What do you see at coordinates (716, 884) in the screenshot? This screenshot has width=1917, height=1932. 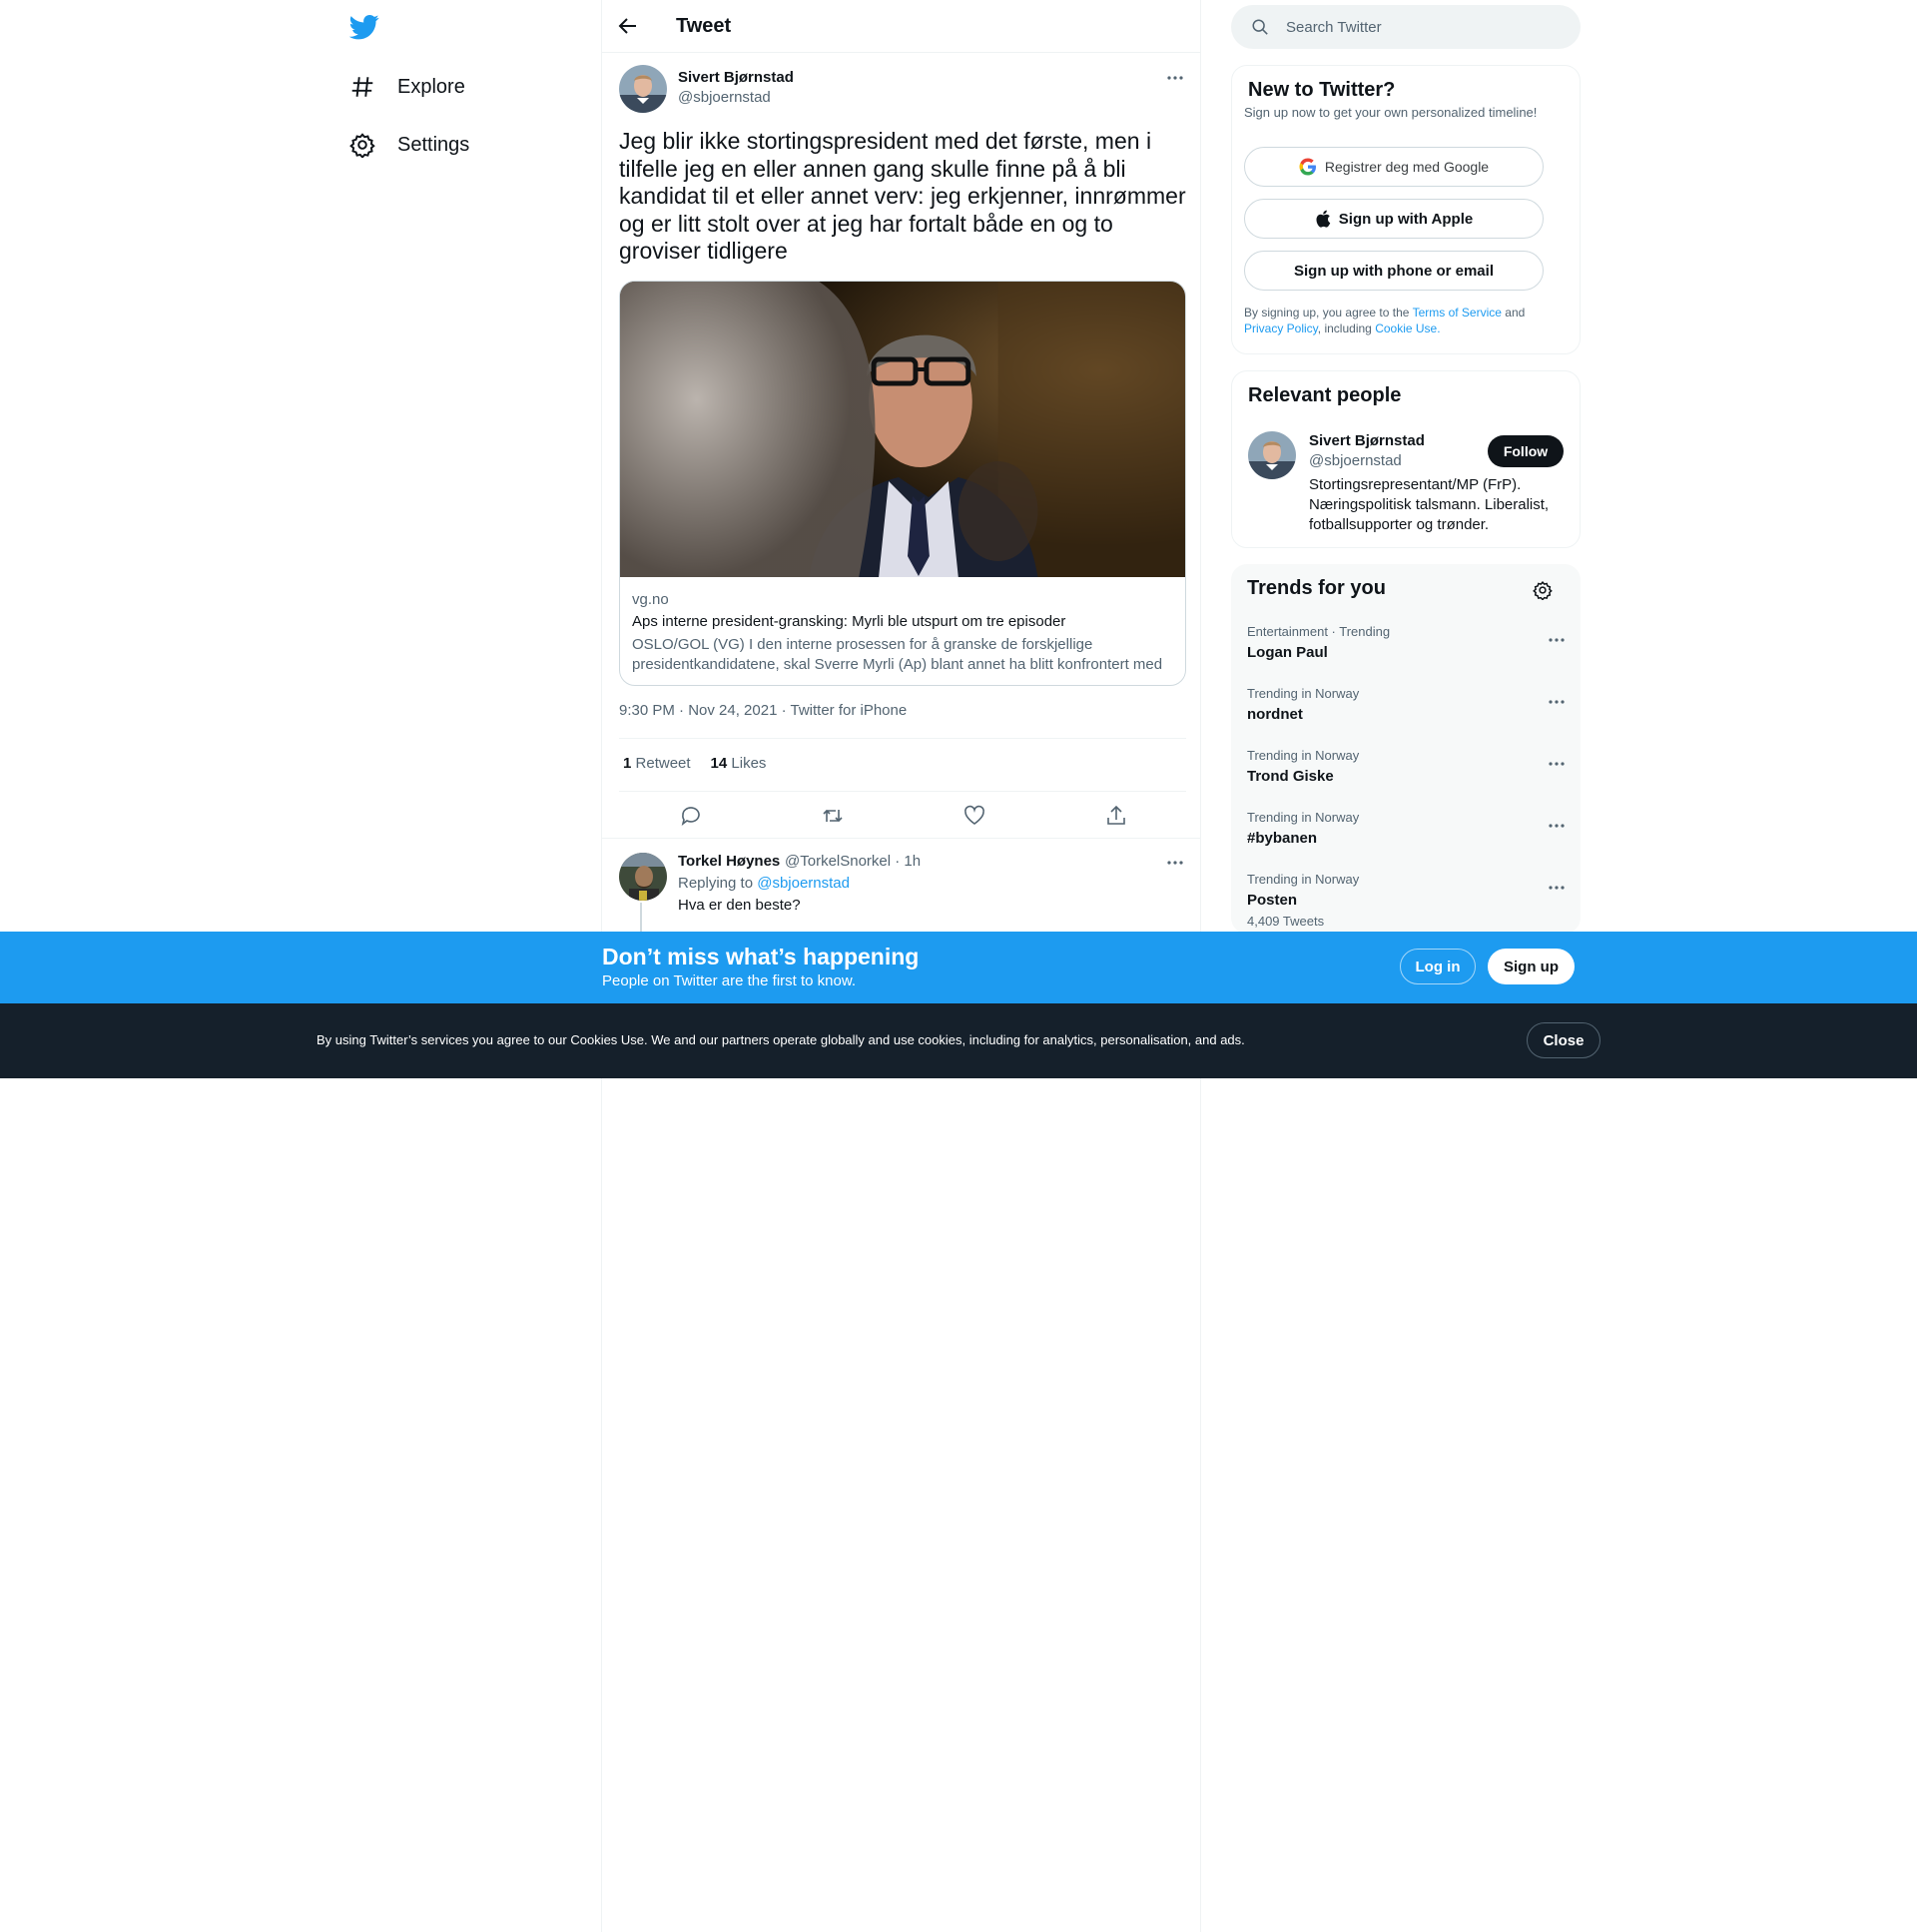 I see `replying-to-prefix: Replying to` at bounding box center [716, 884].